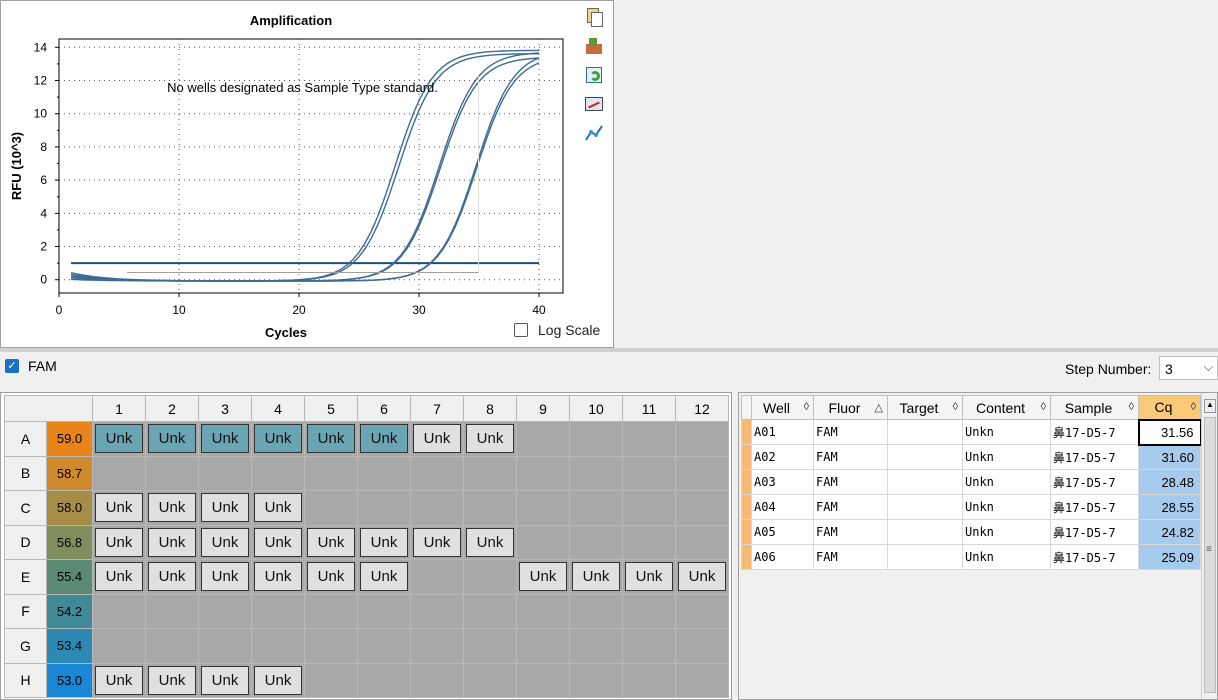 The width and height of the screenshot is (1218, 700). Describe the element at coordinates (594, 75) in the screenshot. I see `refresh-icon` at that location.